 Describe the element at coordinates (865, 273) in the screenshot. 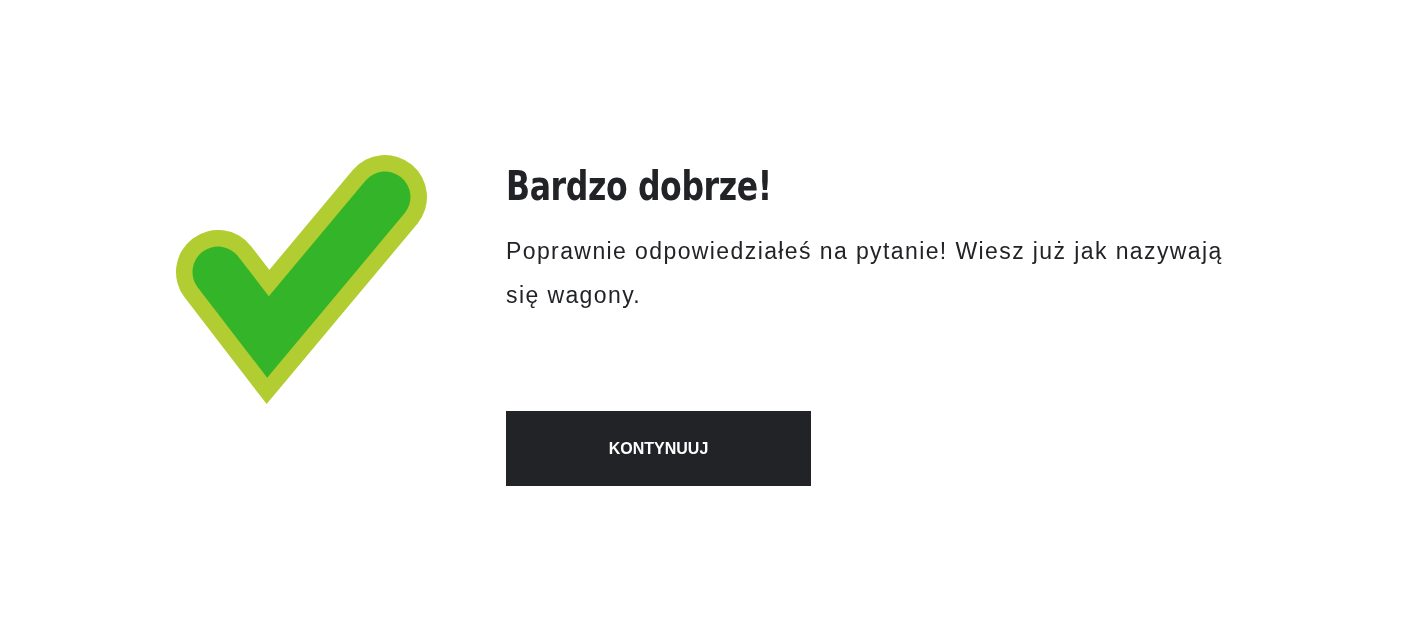

I see `result-message: Poprawnie odpowiedziałeś na pytanie! Wiesz już jak nazywają się wagony.` at that location.